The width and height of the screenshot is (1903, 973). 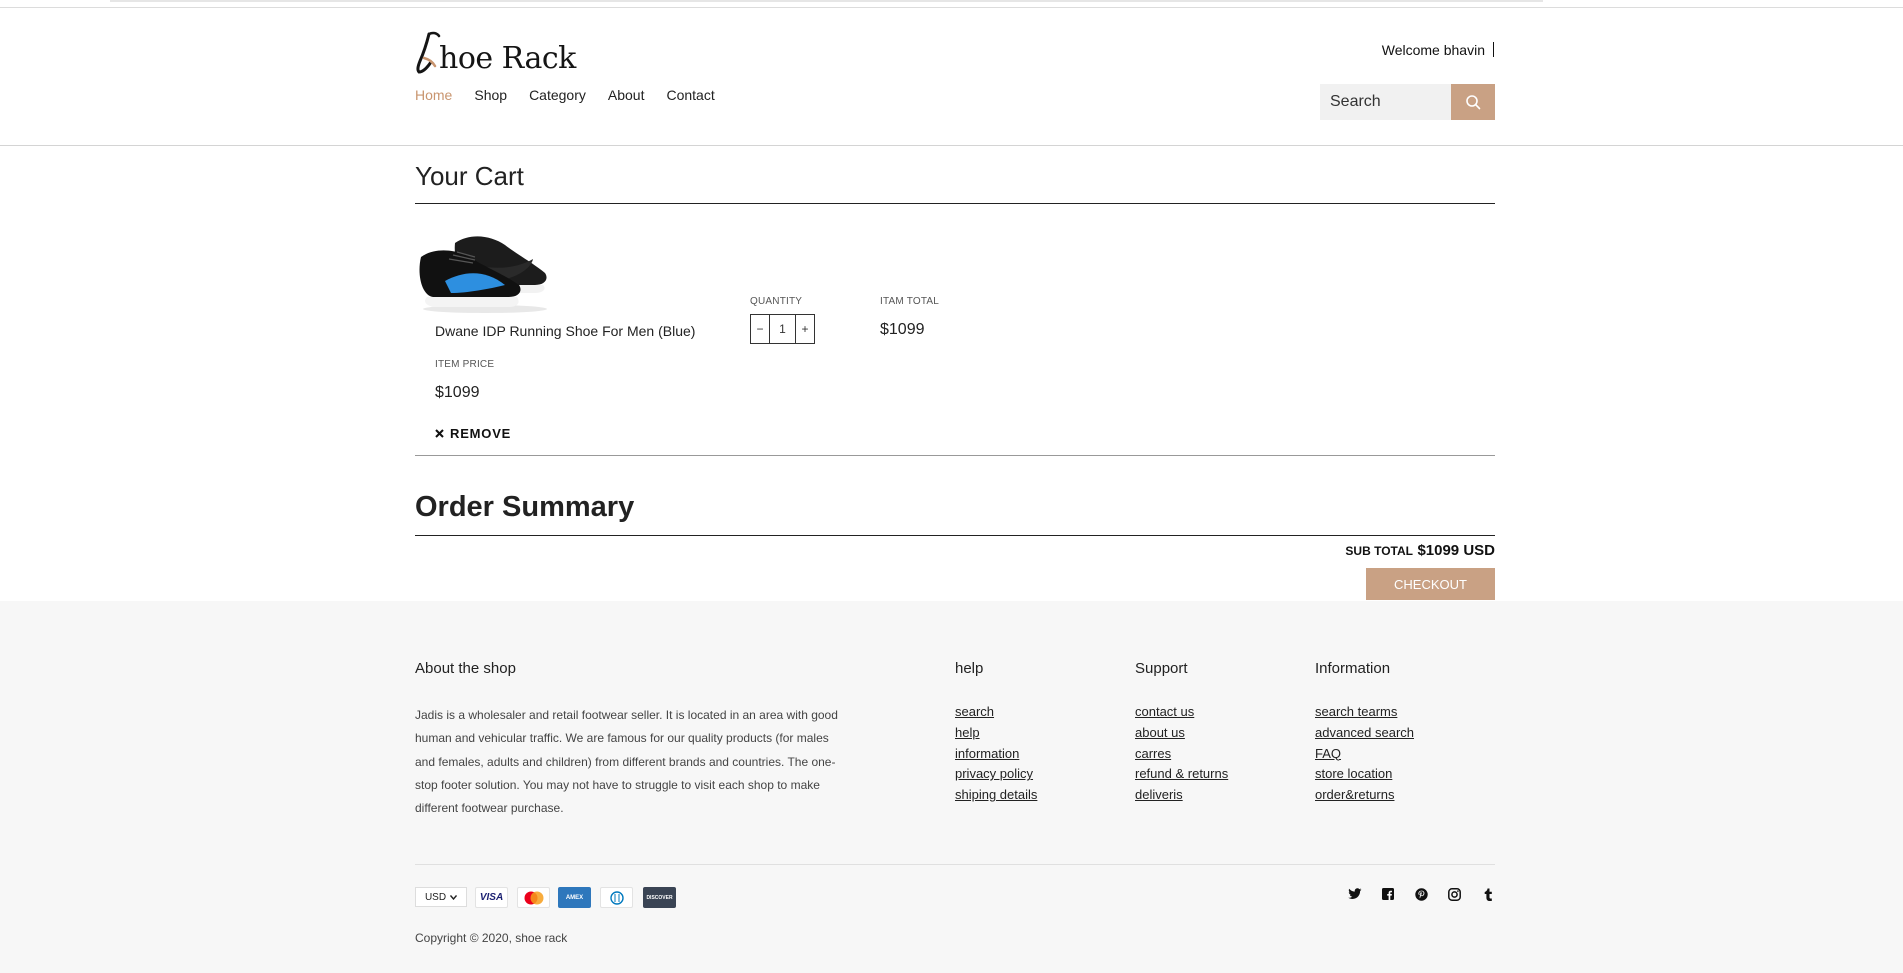 I want to click on remove-button: REMOVE, so click(x=473, y=433).